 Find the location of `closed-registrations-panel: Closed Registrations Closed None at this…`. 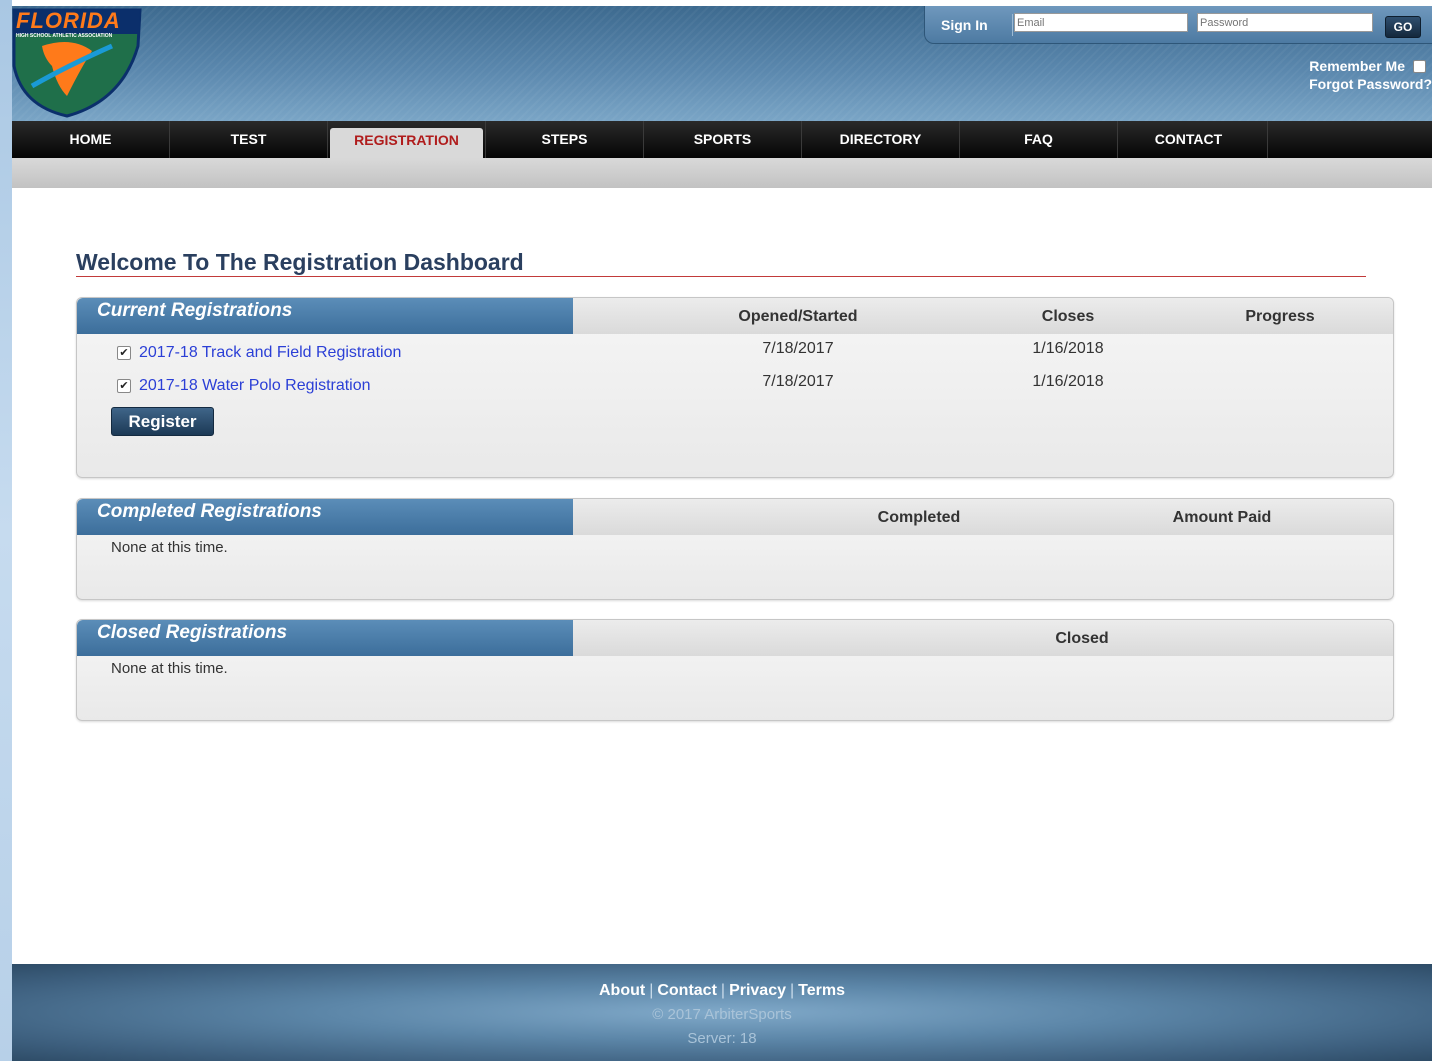

closed-registrations-panel: Closed Registrations Closed None at this… is located at coordinates (735, 670).